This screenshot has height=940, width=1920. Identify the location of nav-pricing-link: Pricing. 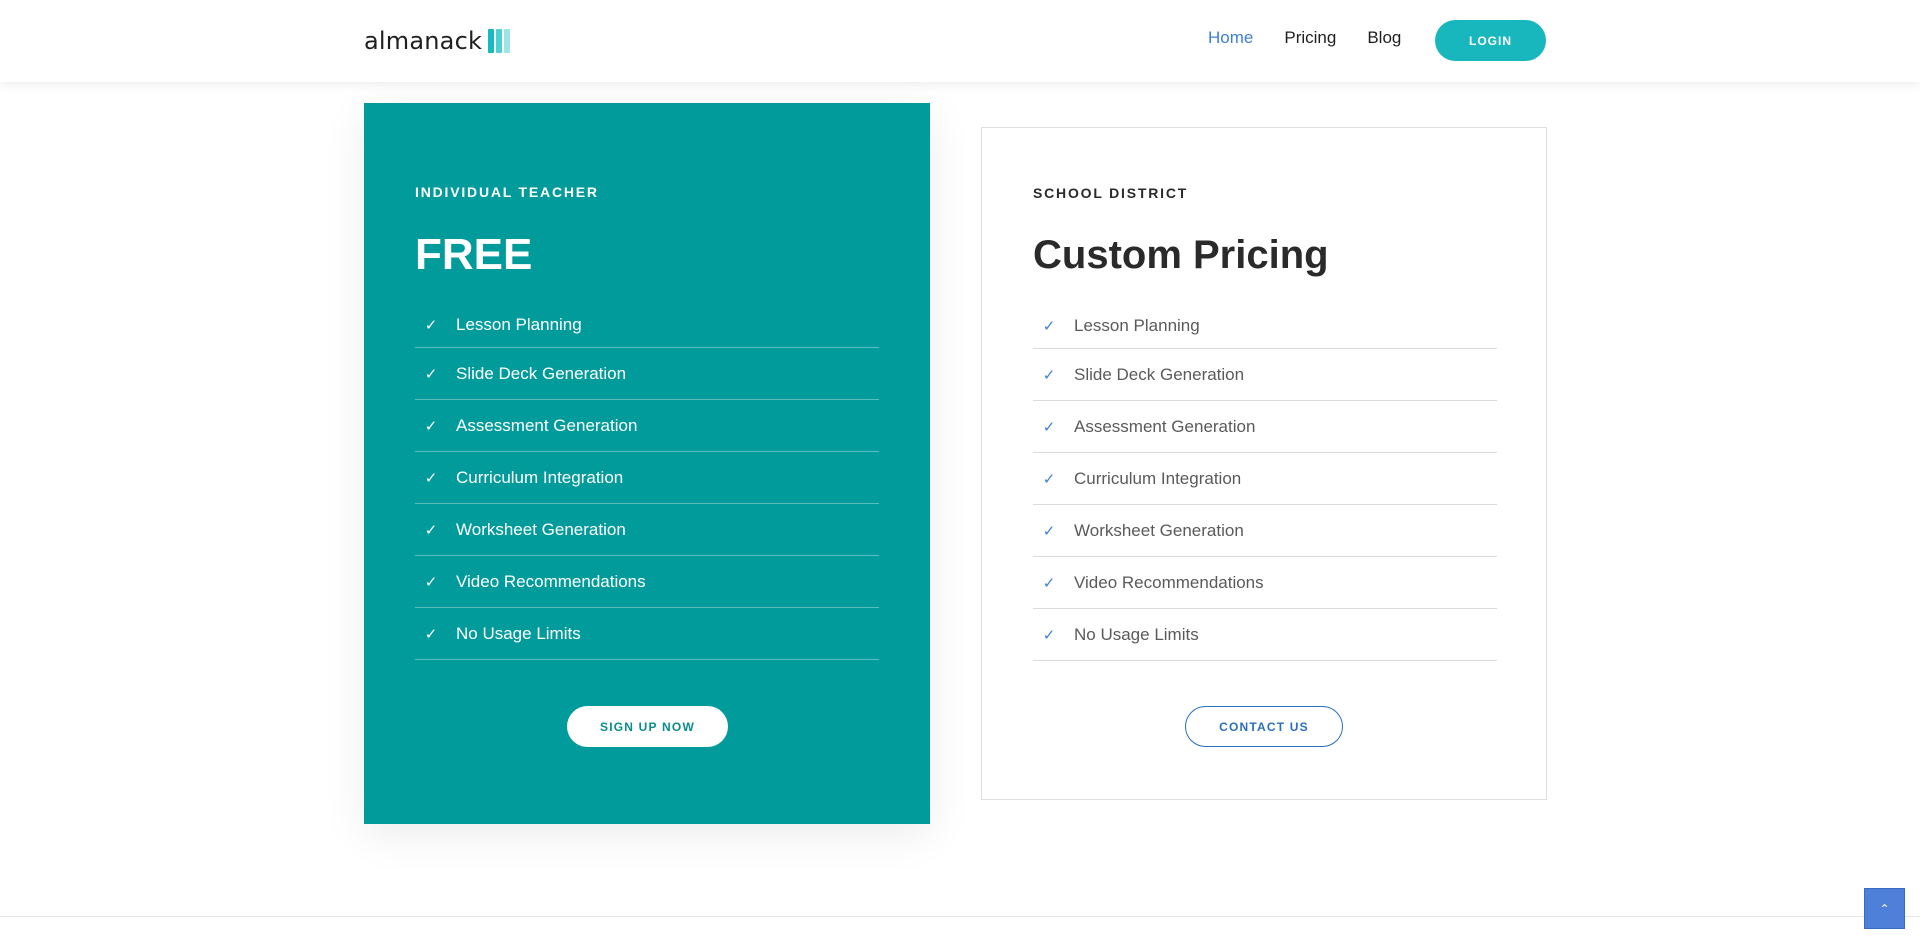
(1310, 38).